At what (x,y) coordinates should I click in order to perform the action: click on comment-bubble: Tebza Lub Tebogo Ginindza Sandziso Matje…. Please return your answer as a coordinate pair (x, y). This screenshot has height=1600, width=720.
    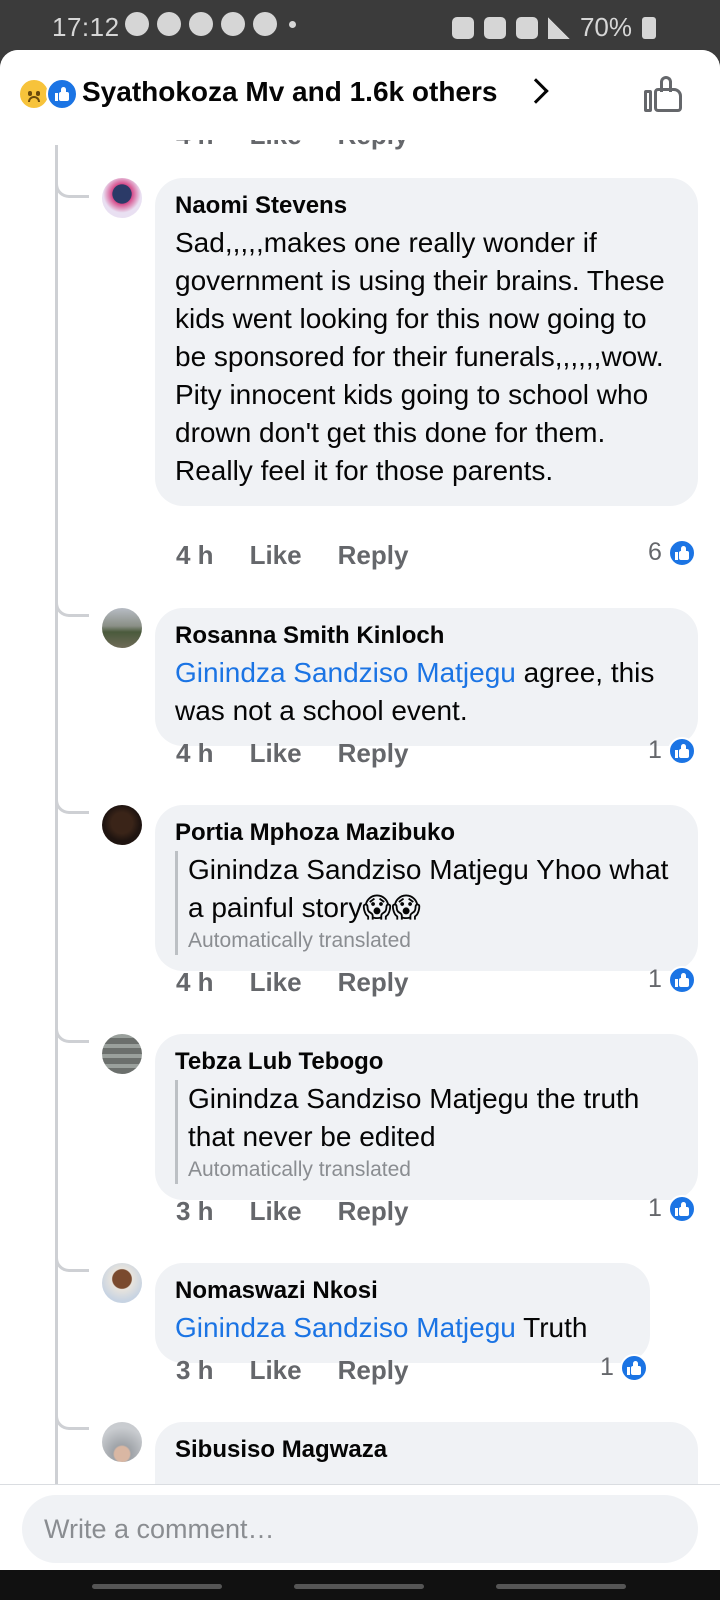
    Looking at the image, I should click on (426, 1117).